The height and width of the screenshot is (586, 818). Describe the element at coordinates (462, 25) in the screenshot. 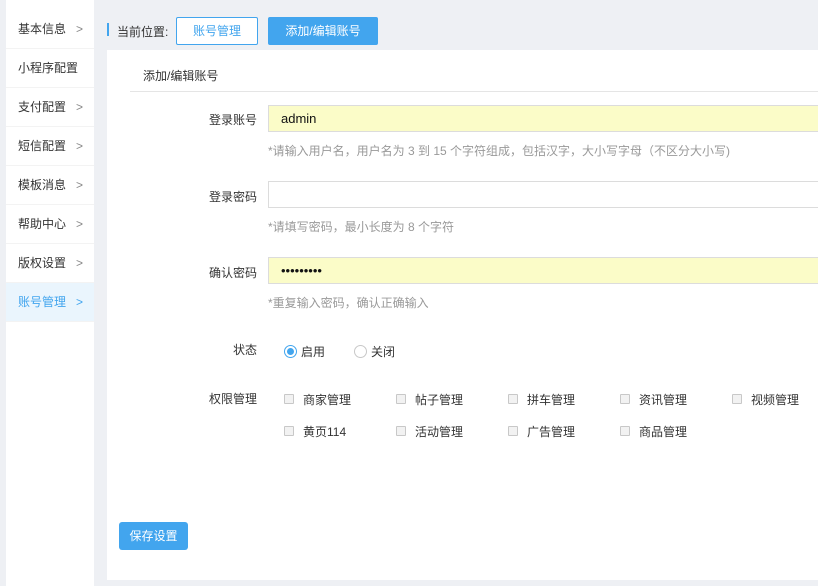

I see `breadcrumb: 当前位置: 账号管理 添加/编辑账号` at that location.